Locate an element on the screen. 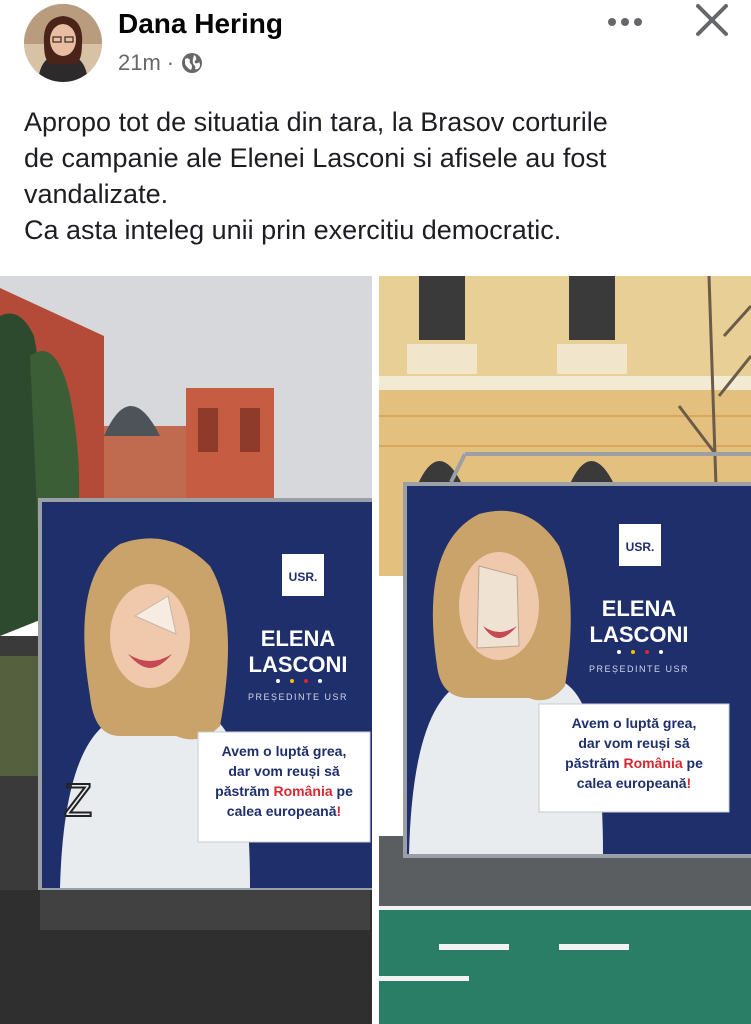 This screenshot has height=1024, width=751. globe-icon is located at coordinates (192, 63).